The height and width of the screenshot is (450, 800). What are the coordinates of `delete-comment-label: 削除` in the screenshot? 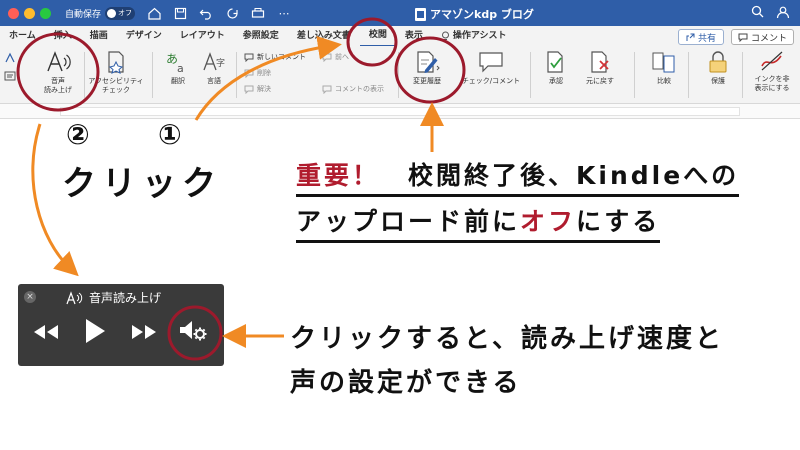 It's located at (264, 73).